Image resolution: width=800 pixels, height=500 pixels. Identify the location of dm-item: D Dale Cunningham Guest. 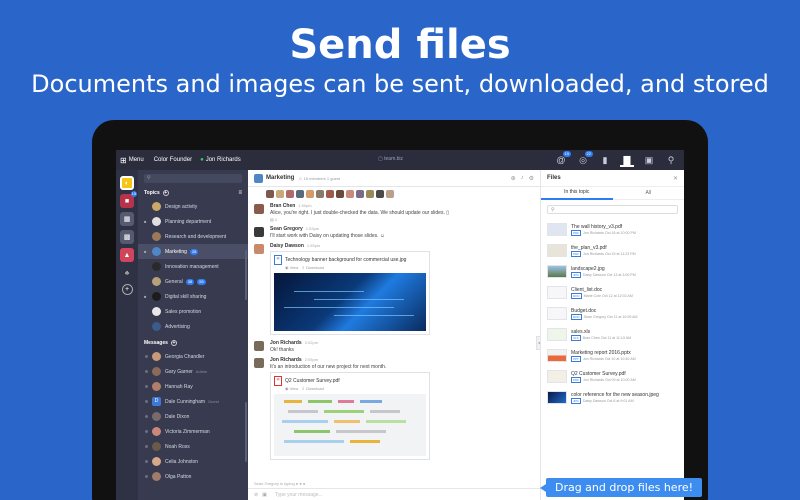
(193, 401).